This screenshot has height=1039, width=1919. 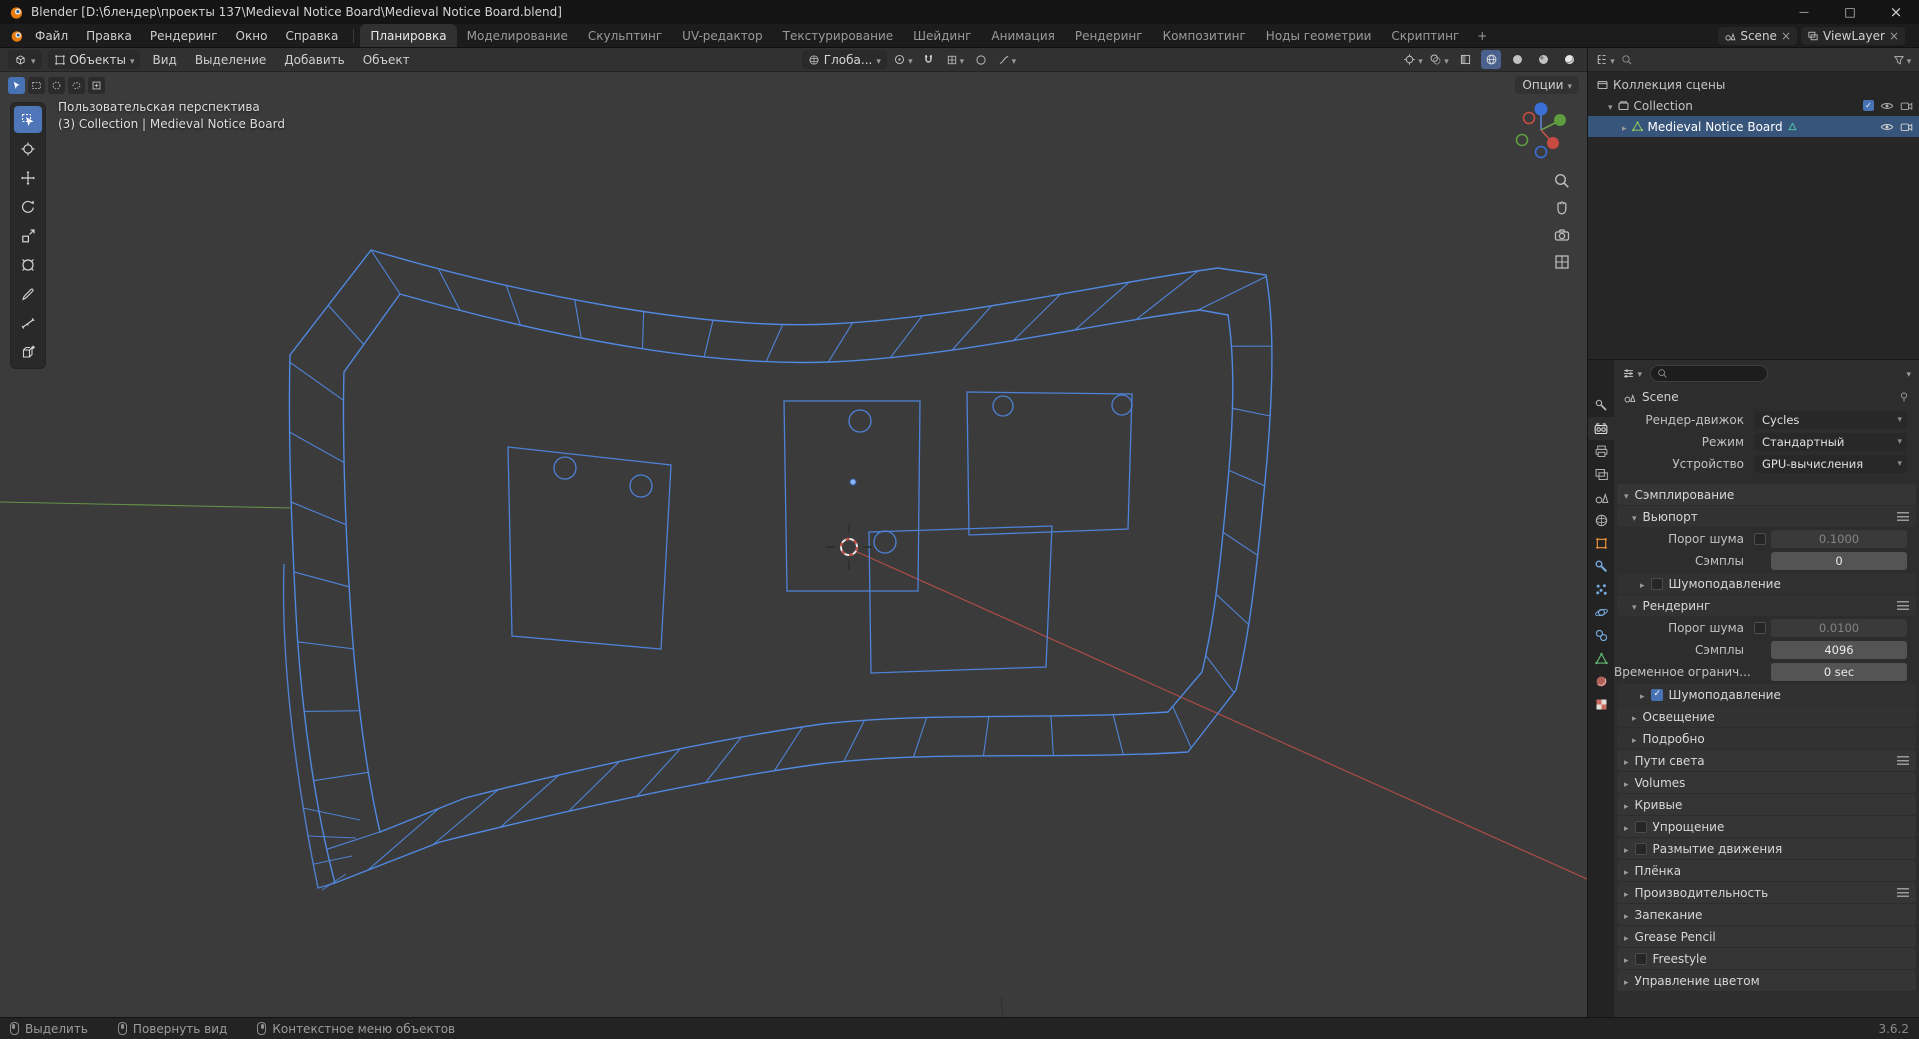 I want to click on editor-type-button, so click(x=25, y=59).